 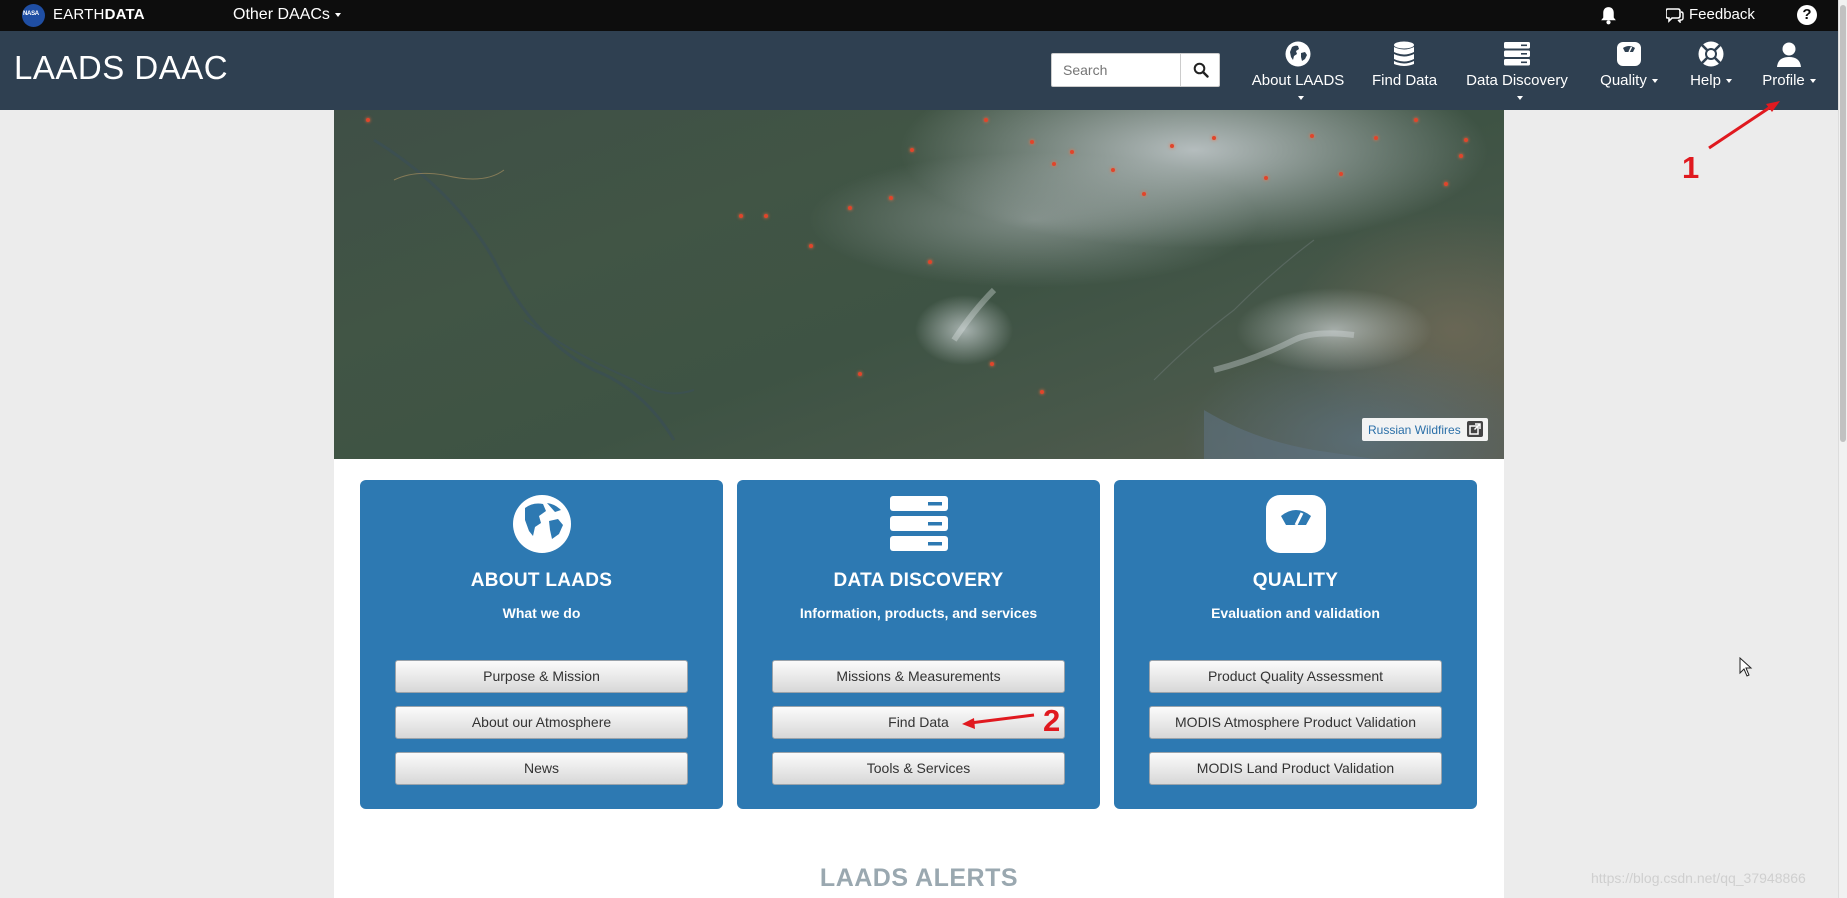 What do you see at coordinates (923, 15) in the screenshot?
I see `earthdata-topbar: EARTHDATA Other DAACs Feedback ?` at bounding box center [923, 15].